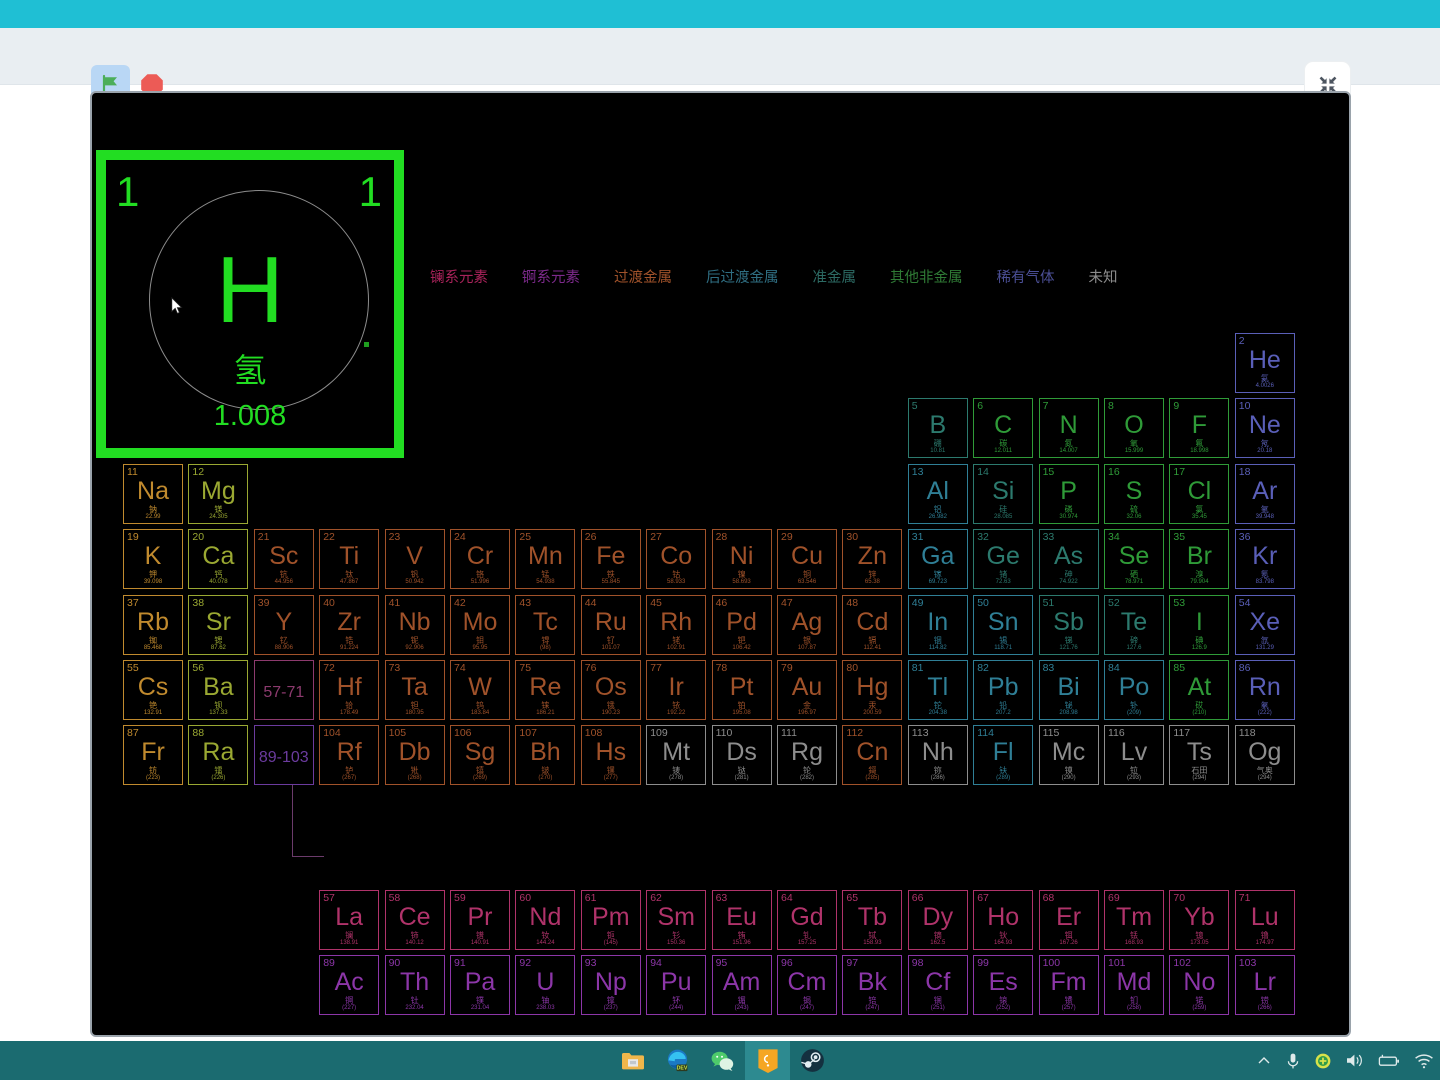 This screenshot has height=1080, width=1440. I want to click on element-cell: 93 Np 镎 (237), so click(610, 985).